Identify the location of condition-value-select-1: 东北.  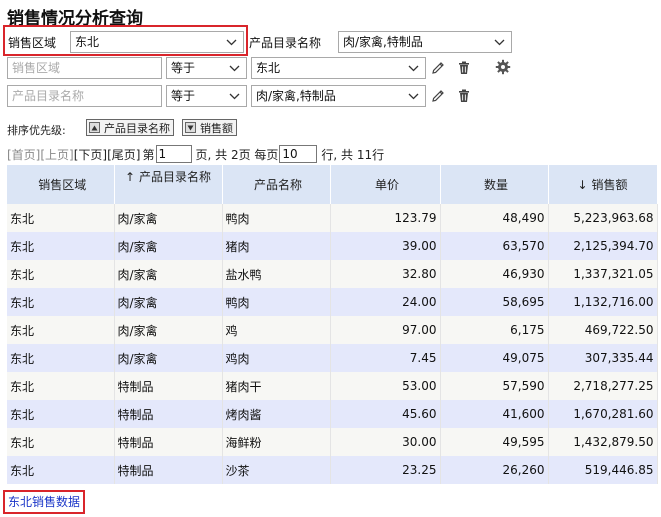
(338, 68).